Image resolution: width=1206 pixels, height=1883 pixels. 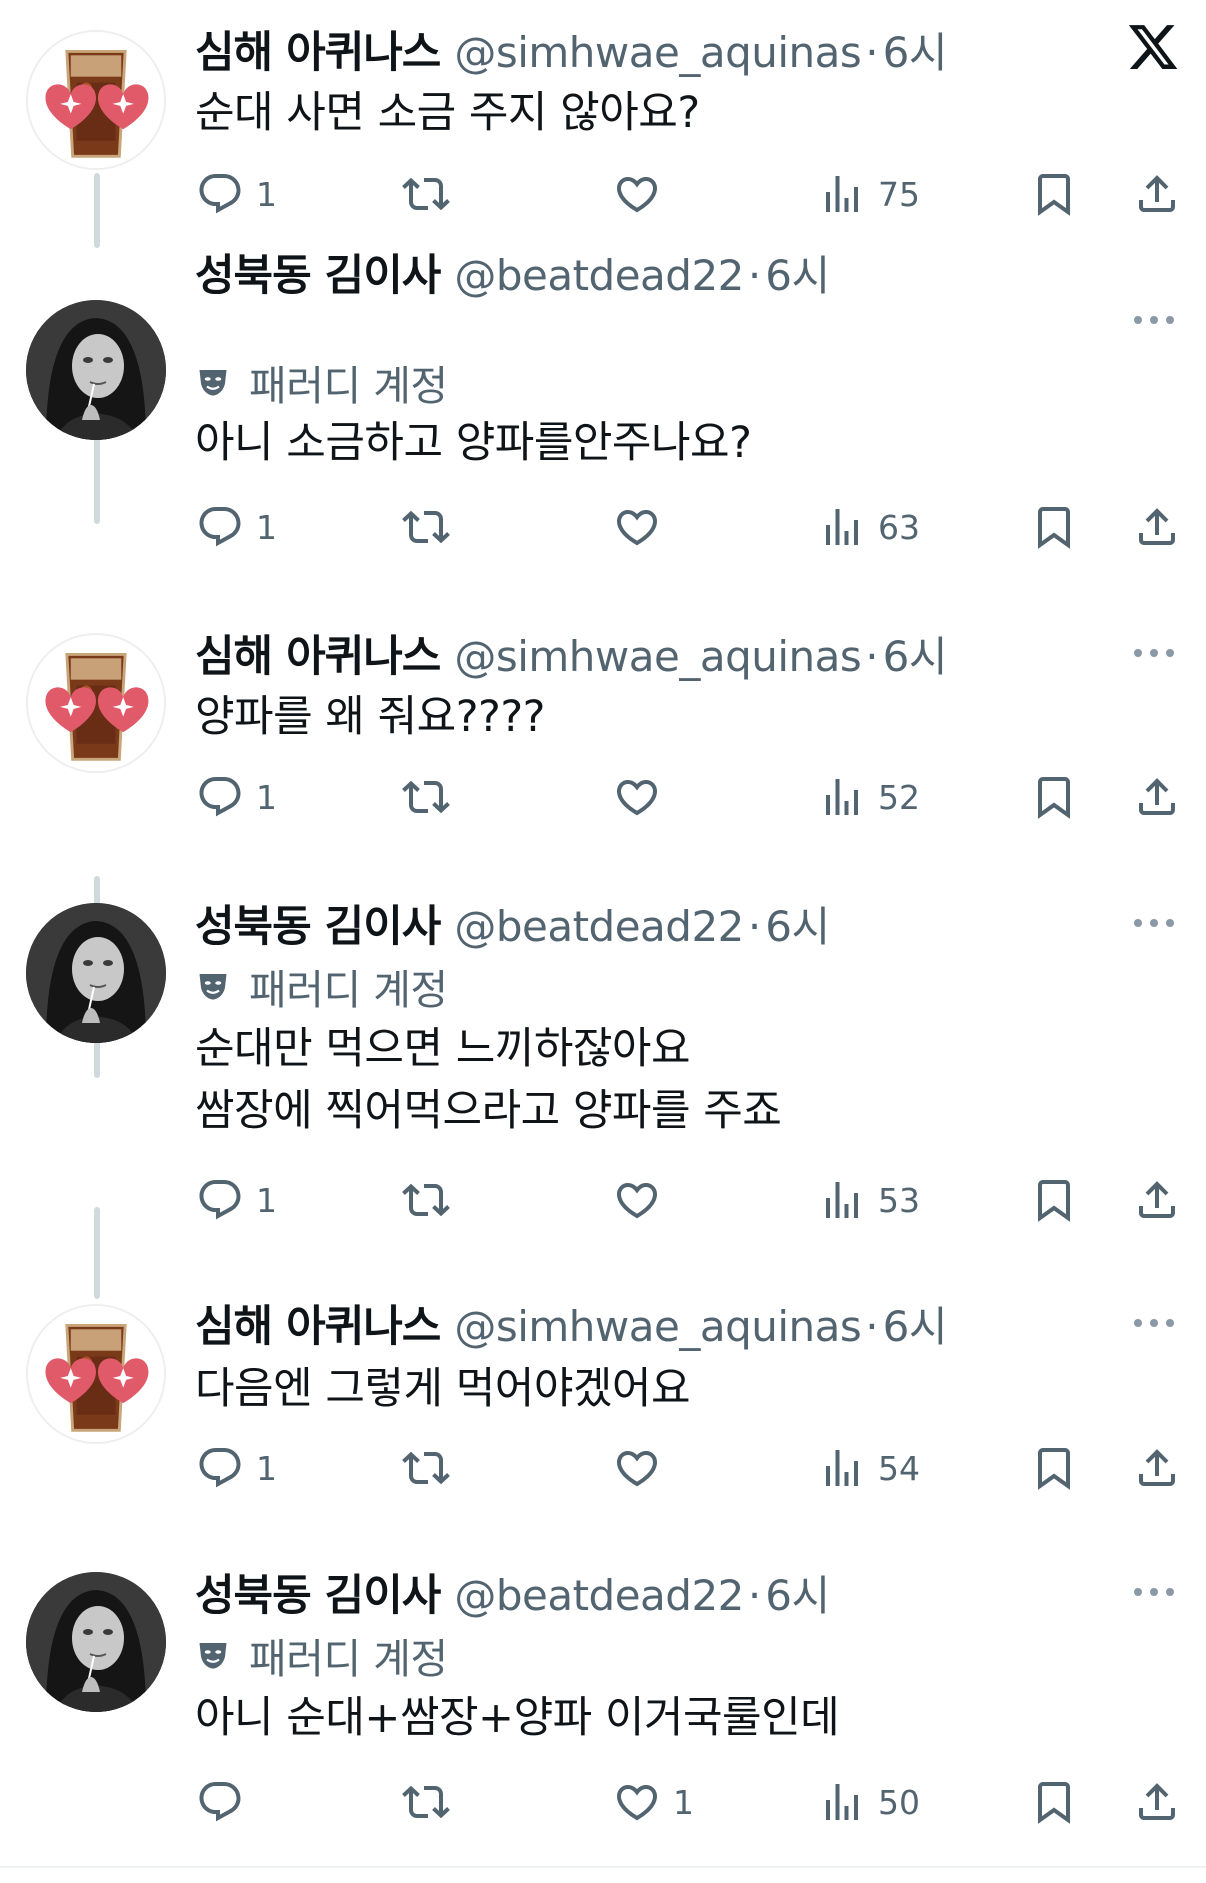 I want to click on view-count: 52, so click(x=899, y=797).